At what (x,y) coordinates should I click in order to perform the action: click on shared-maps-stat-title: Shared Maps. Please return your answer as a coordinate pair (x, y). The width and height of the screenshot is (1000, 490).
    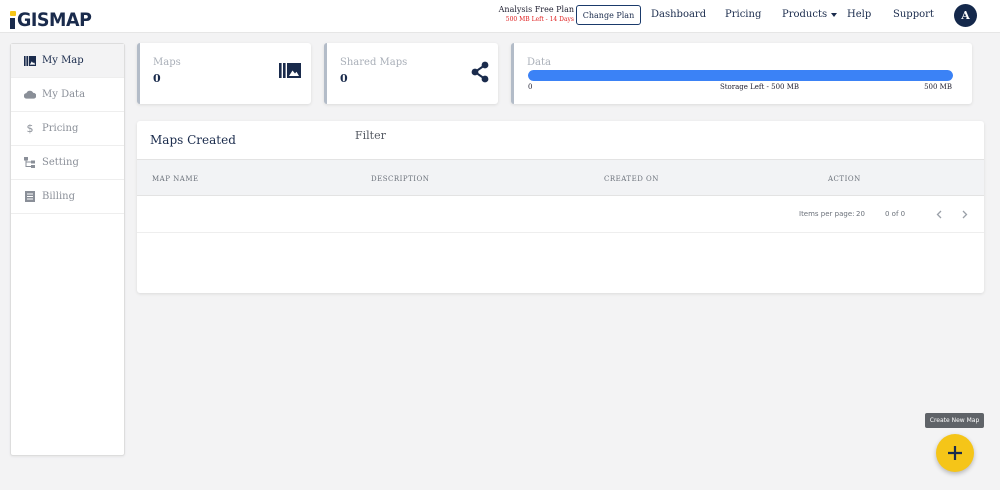
    Looking at the image, I should click on (374, 62).